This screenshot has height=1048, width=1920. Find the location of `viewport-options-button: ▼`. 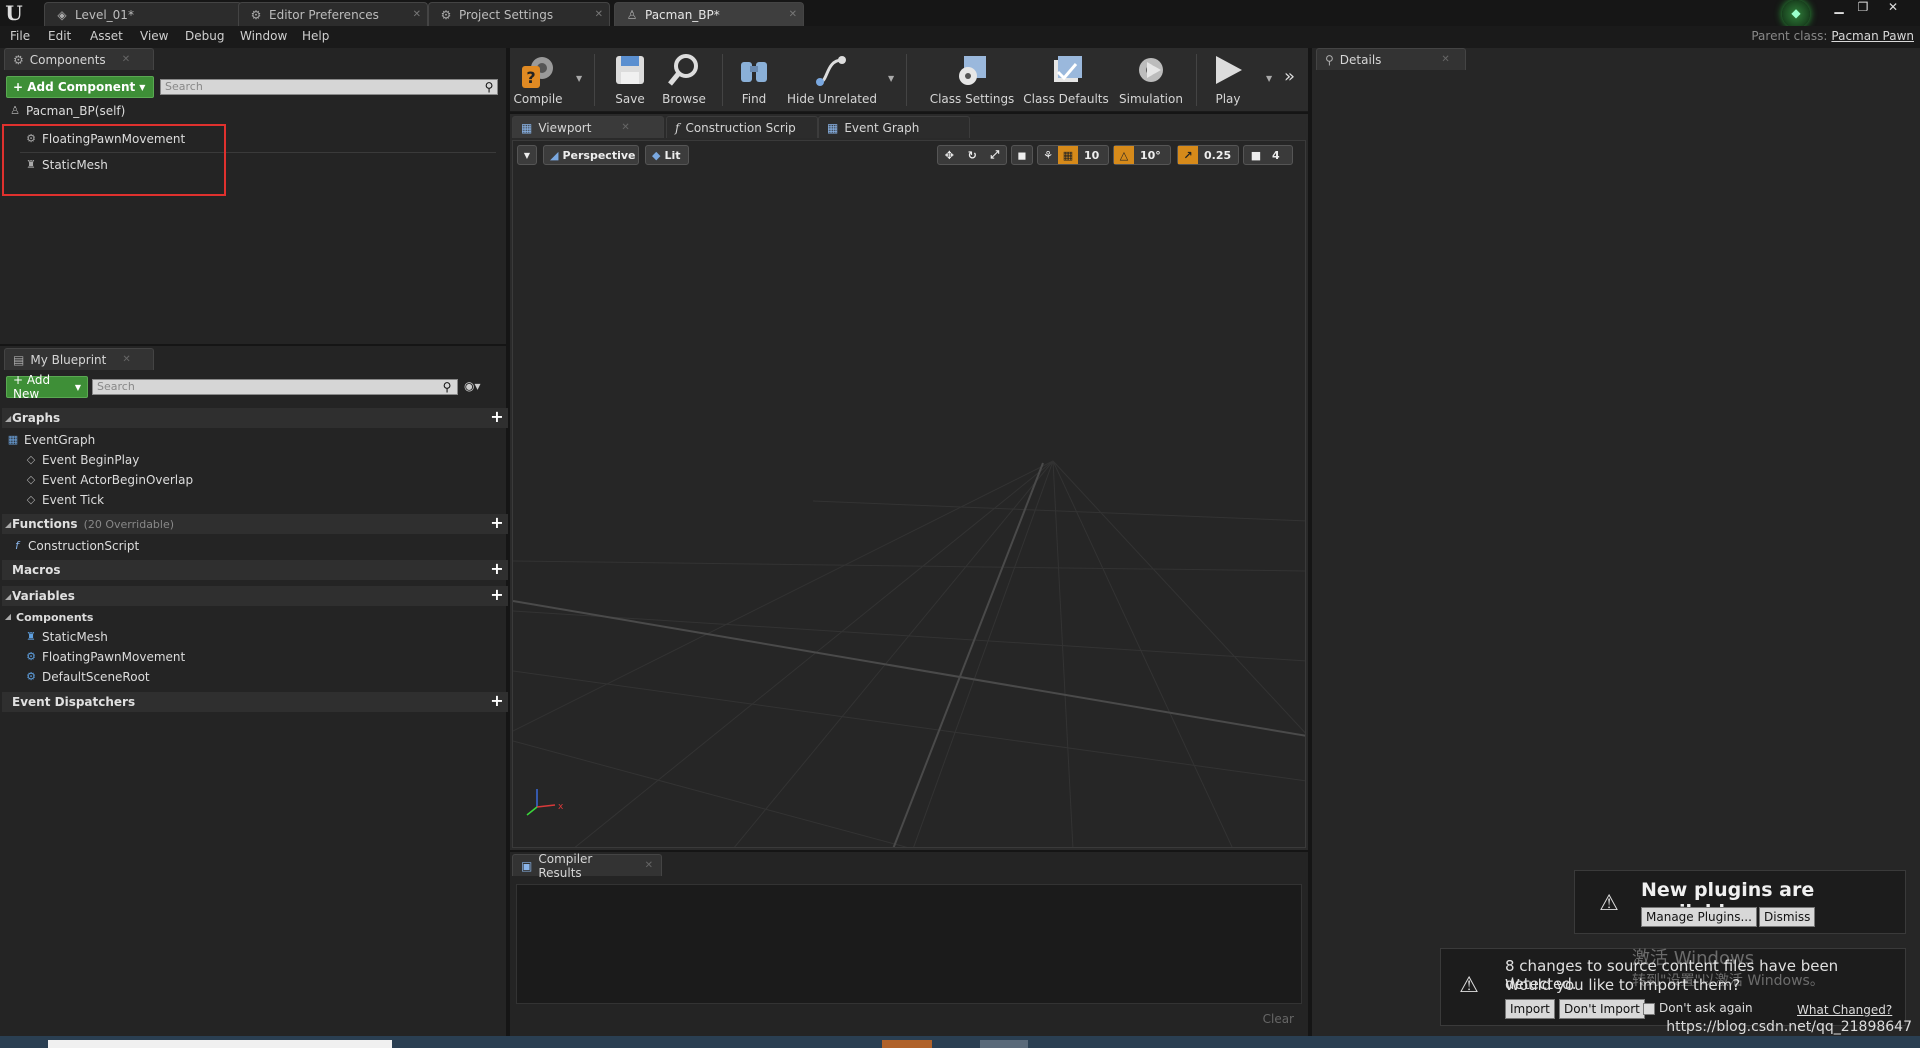

viewport-options-button: ▼ is located at coordinates (527, 155).